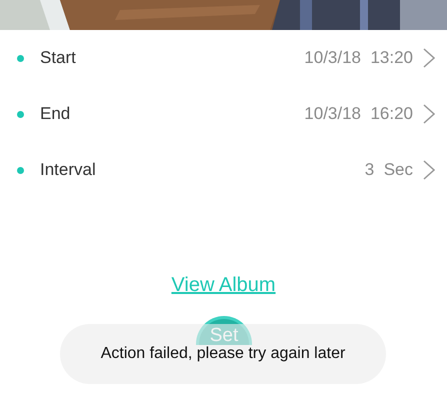  What do you see at coordinates (58, 58) in the screenshot?
I see `setting-label: Start` at bounding box center [58, 58].